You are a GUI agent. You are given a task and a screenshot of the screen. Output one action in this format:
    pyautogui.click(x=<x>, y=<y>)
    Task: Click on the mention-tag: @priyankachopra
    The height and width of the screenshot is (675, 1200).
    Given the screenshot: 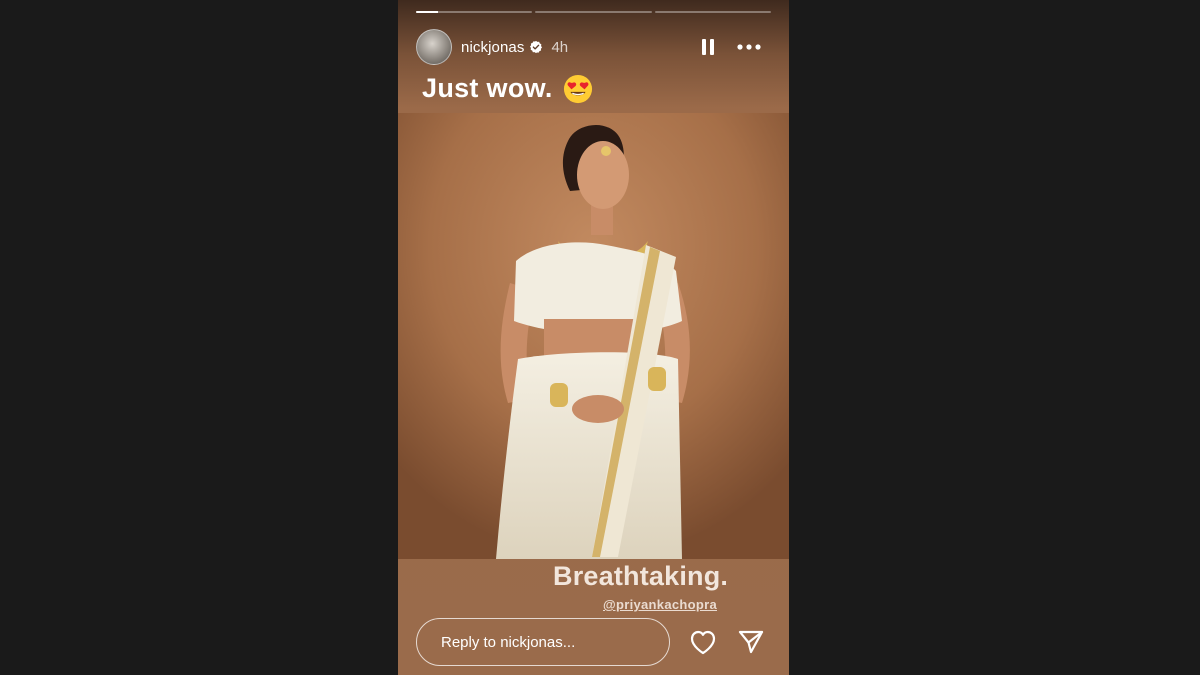 What is the action you would take?
    pyautogui.click(x=660, y=604)
    